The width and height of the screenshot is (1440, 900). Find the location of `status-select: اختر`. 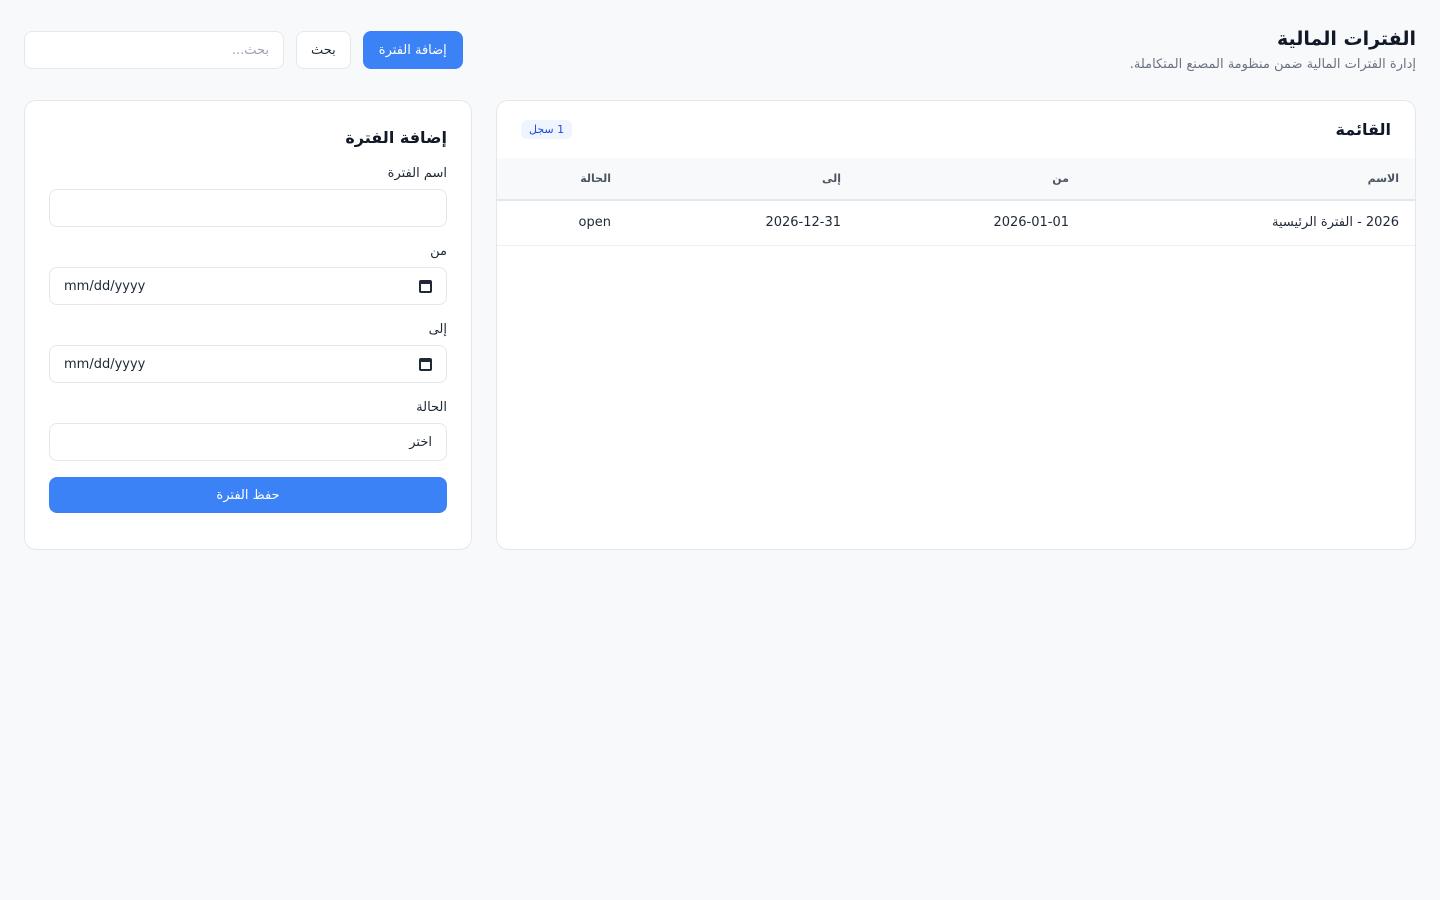

status-select: اختر is located at coordinates (248, 442).